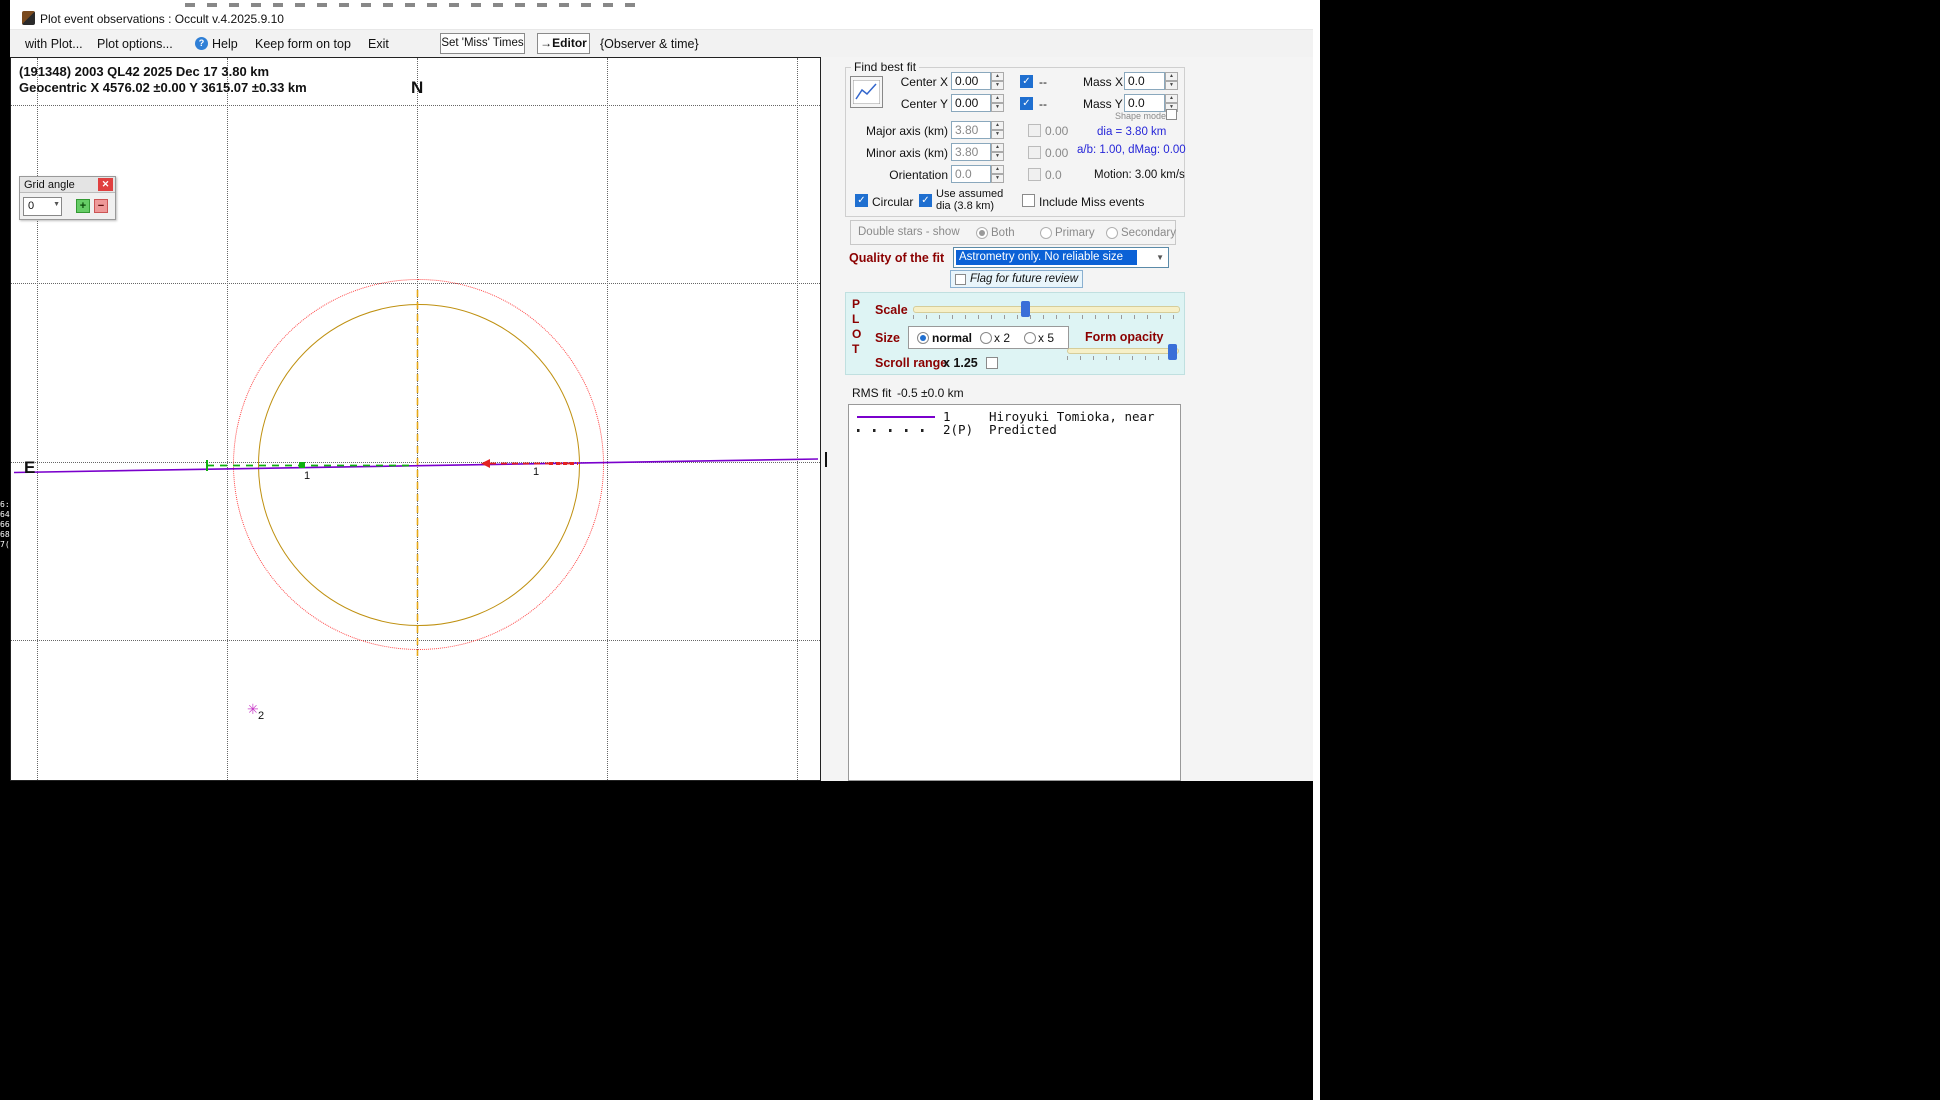  Describe the element at coordinates (866, 92) in the screenshot. I see `fit-chart-button` at that location.